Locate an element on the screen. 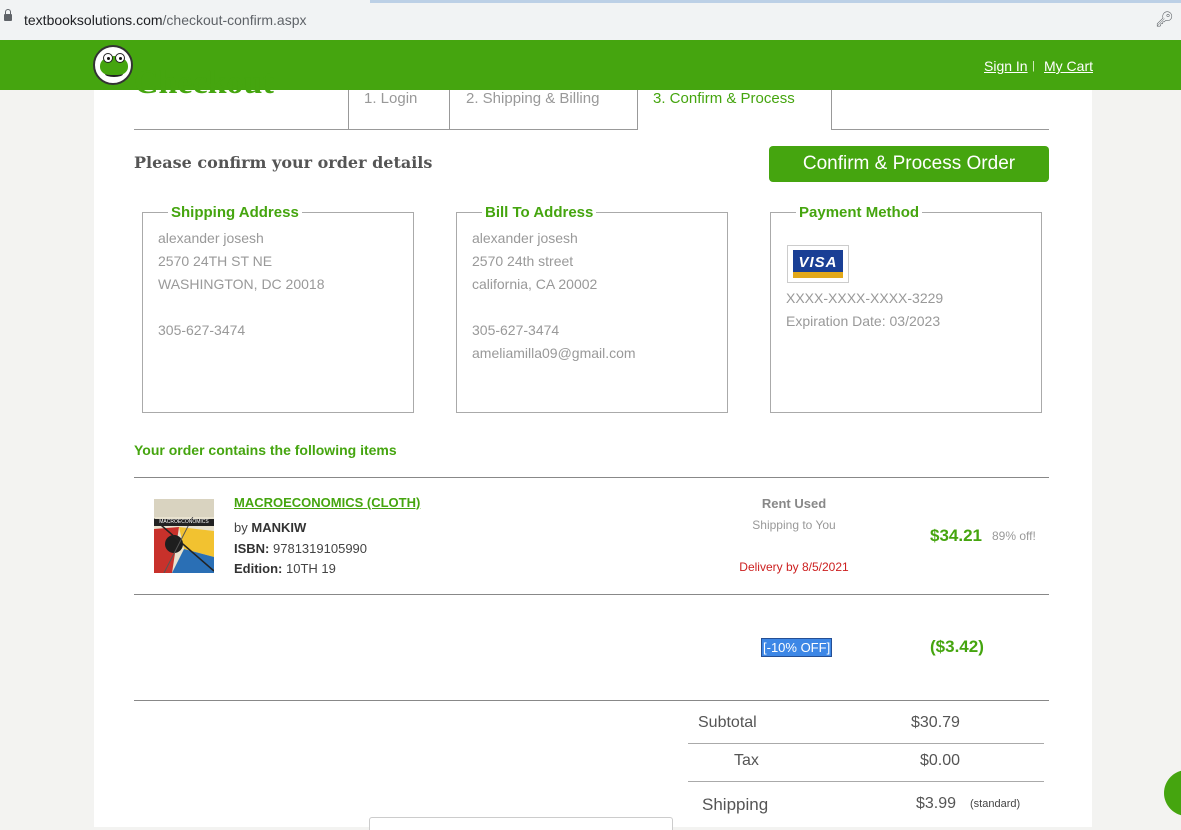 Image resolution: width=1181 pixels, height=830 pixels. subtotal-label: Subtotal is located at coordinates (727, 722).